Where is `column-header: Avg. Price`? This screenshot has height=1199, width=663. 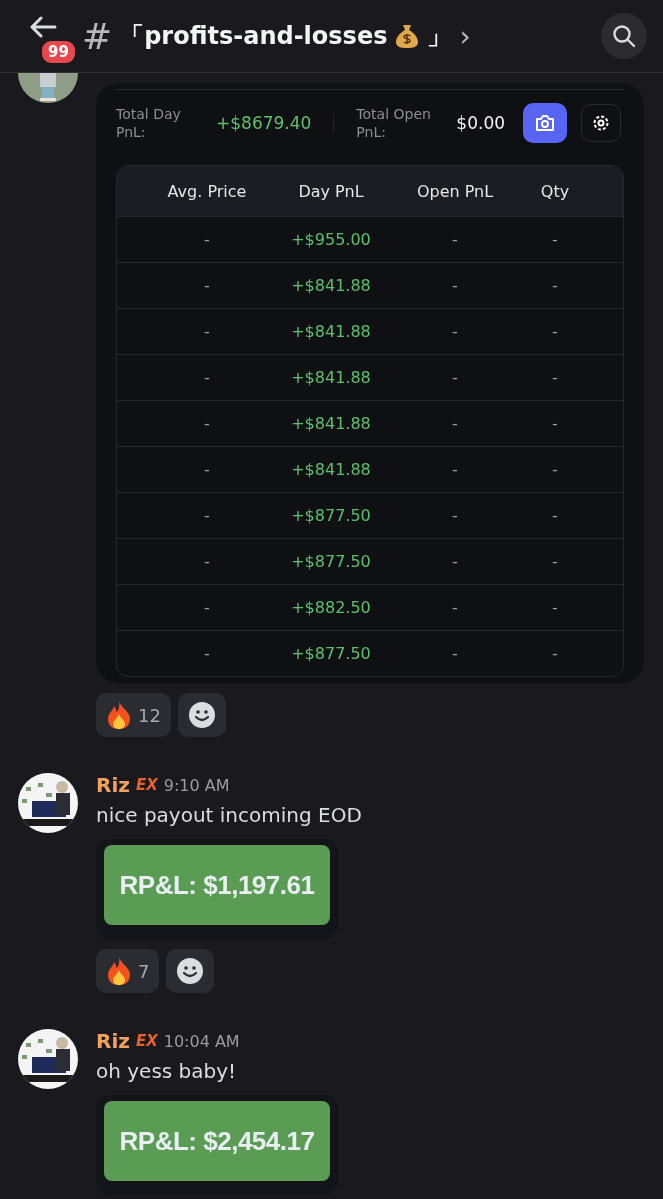
column-header: Avg. Price is located at coordinates (207, 191).